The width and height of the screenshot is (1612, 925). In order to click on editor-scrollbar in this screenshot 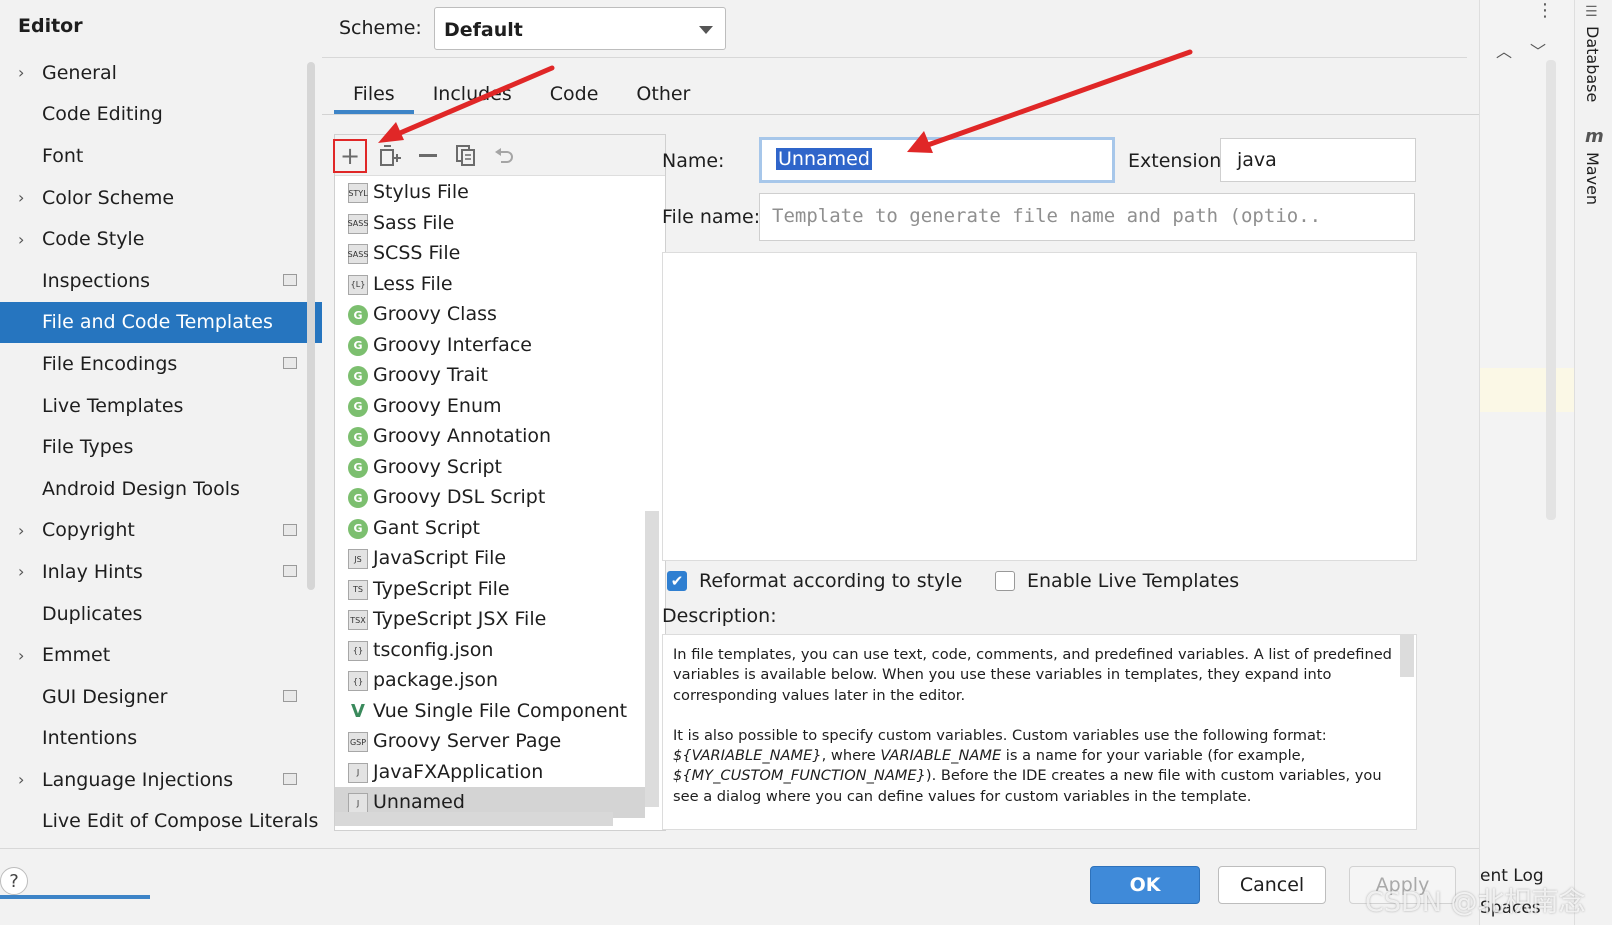, I will do `click(1551, 290)`.